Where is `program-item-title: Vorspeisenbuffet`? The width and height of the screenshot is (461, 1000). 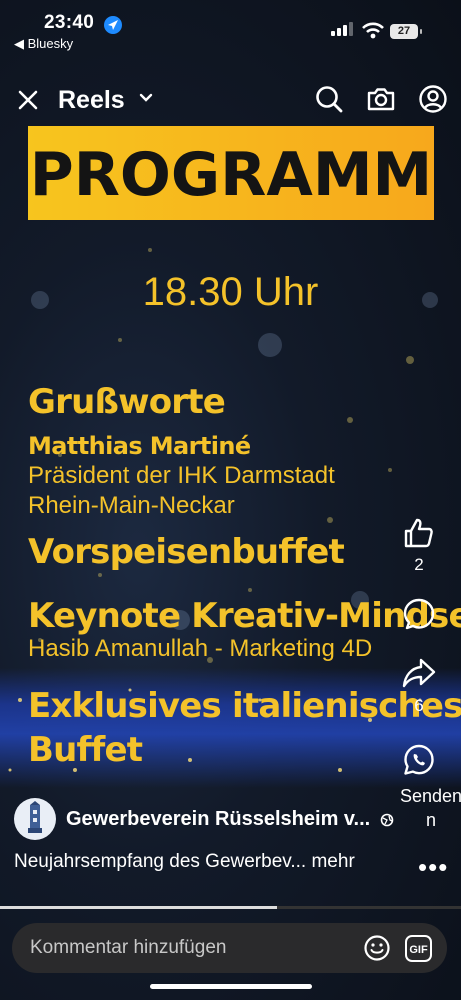
program-item-title: Vorspeisenbuffet is located at coordinates (186, 552).